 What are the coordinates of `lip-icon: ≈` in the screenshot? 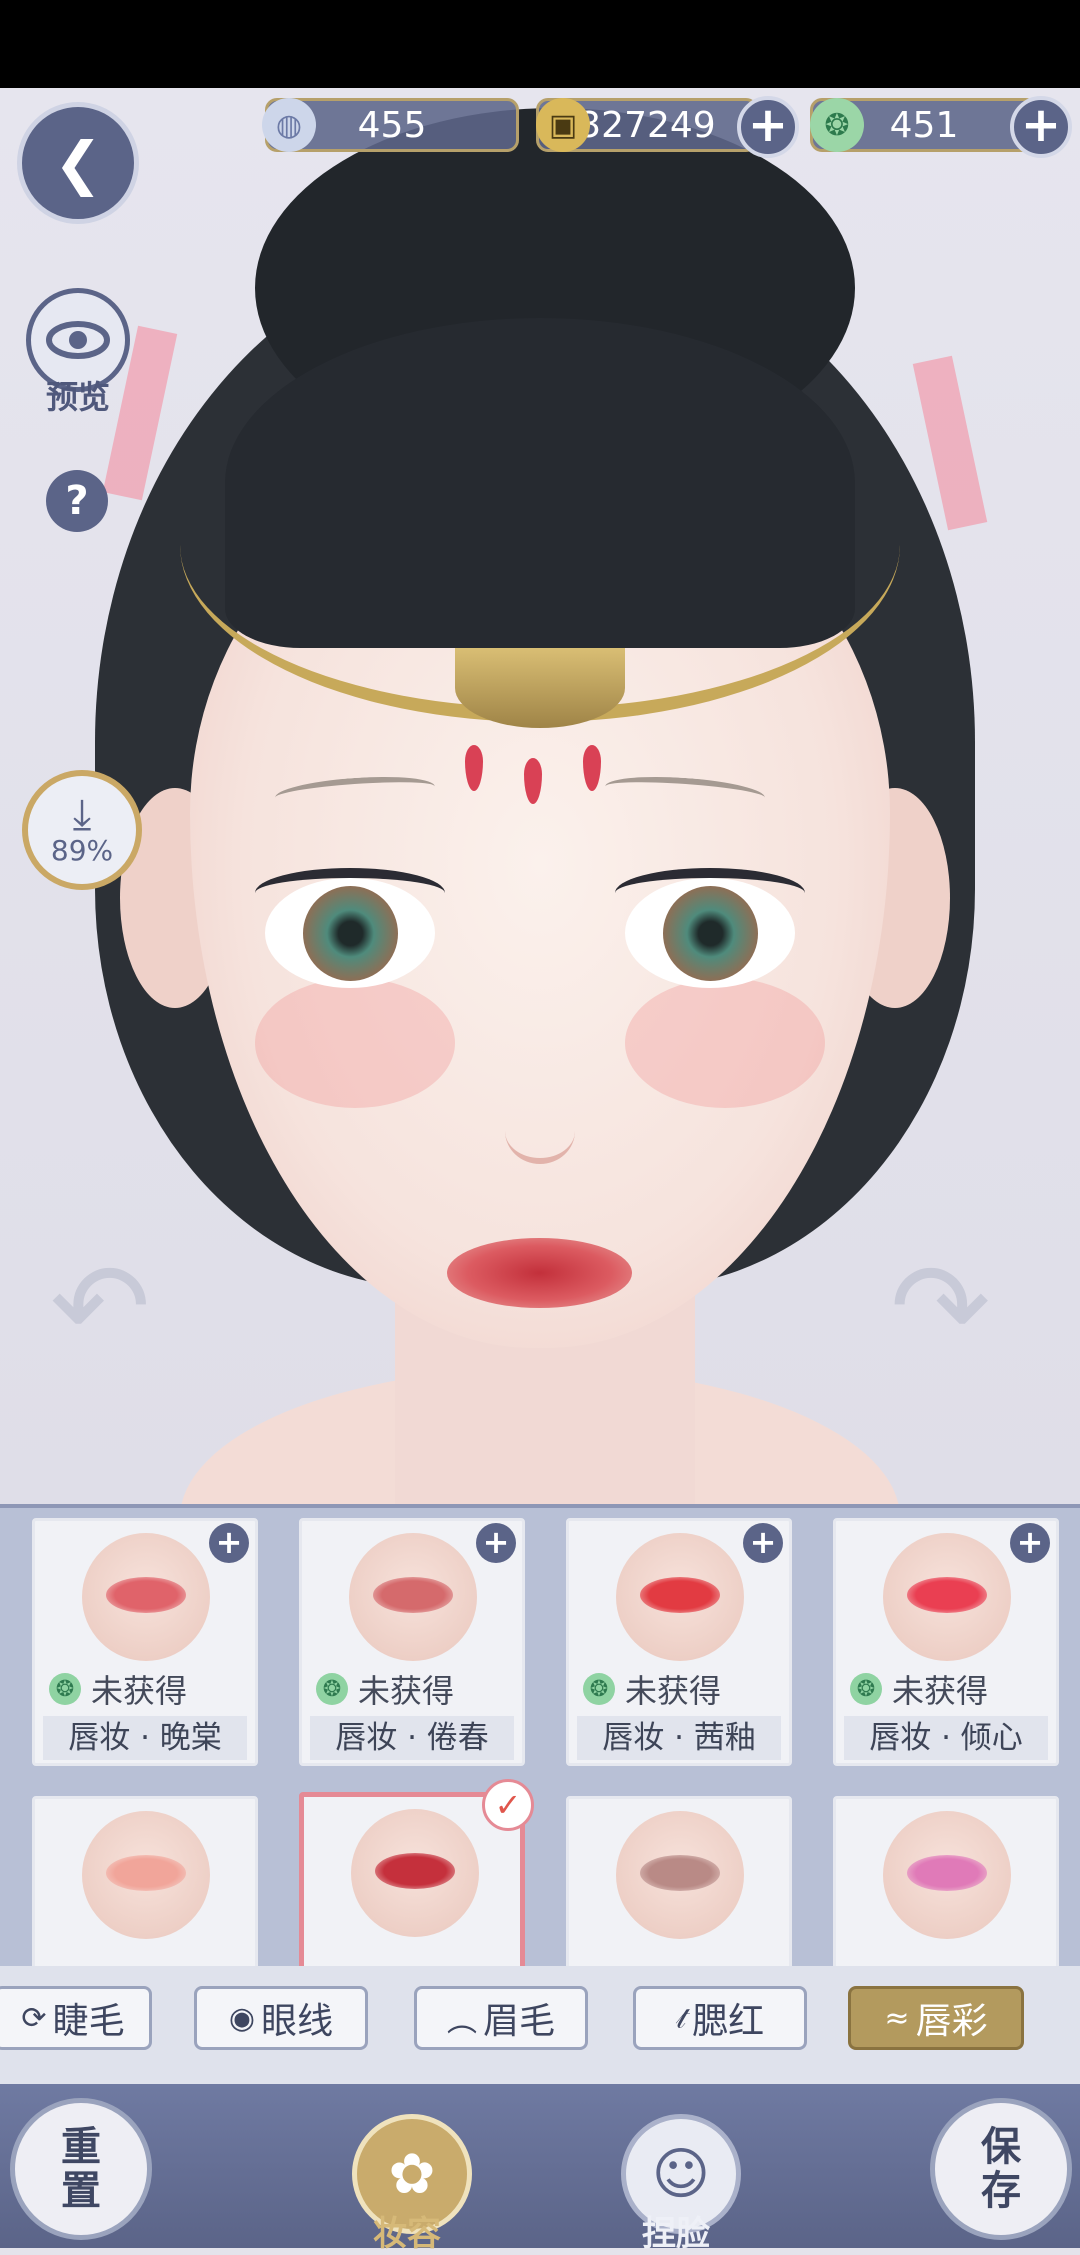 It's located at (897, 2018).